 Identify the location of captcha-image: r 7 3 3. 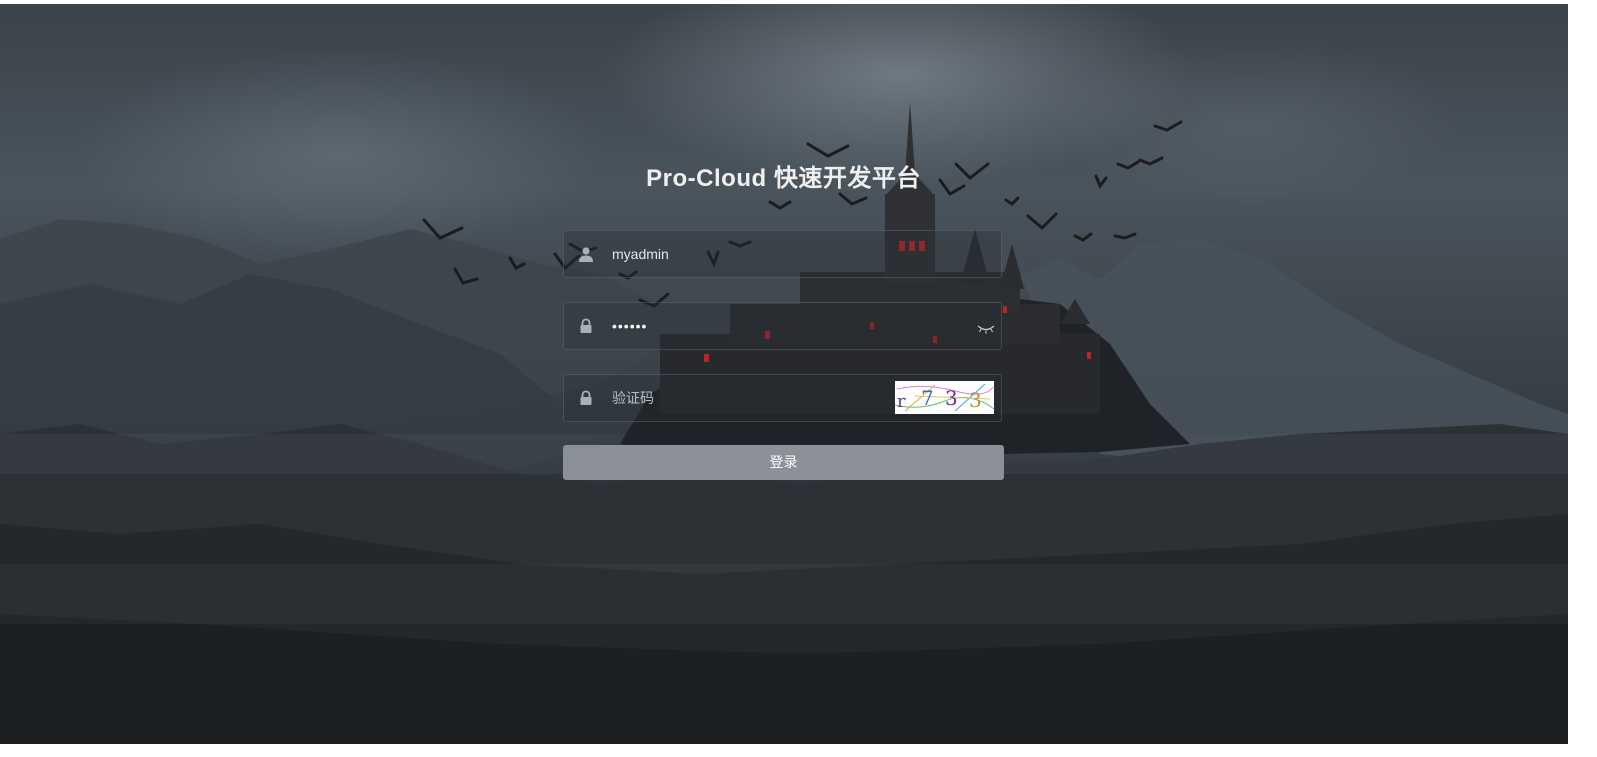
(944, 397).